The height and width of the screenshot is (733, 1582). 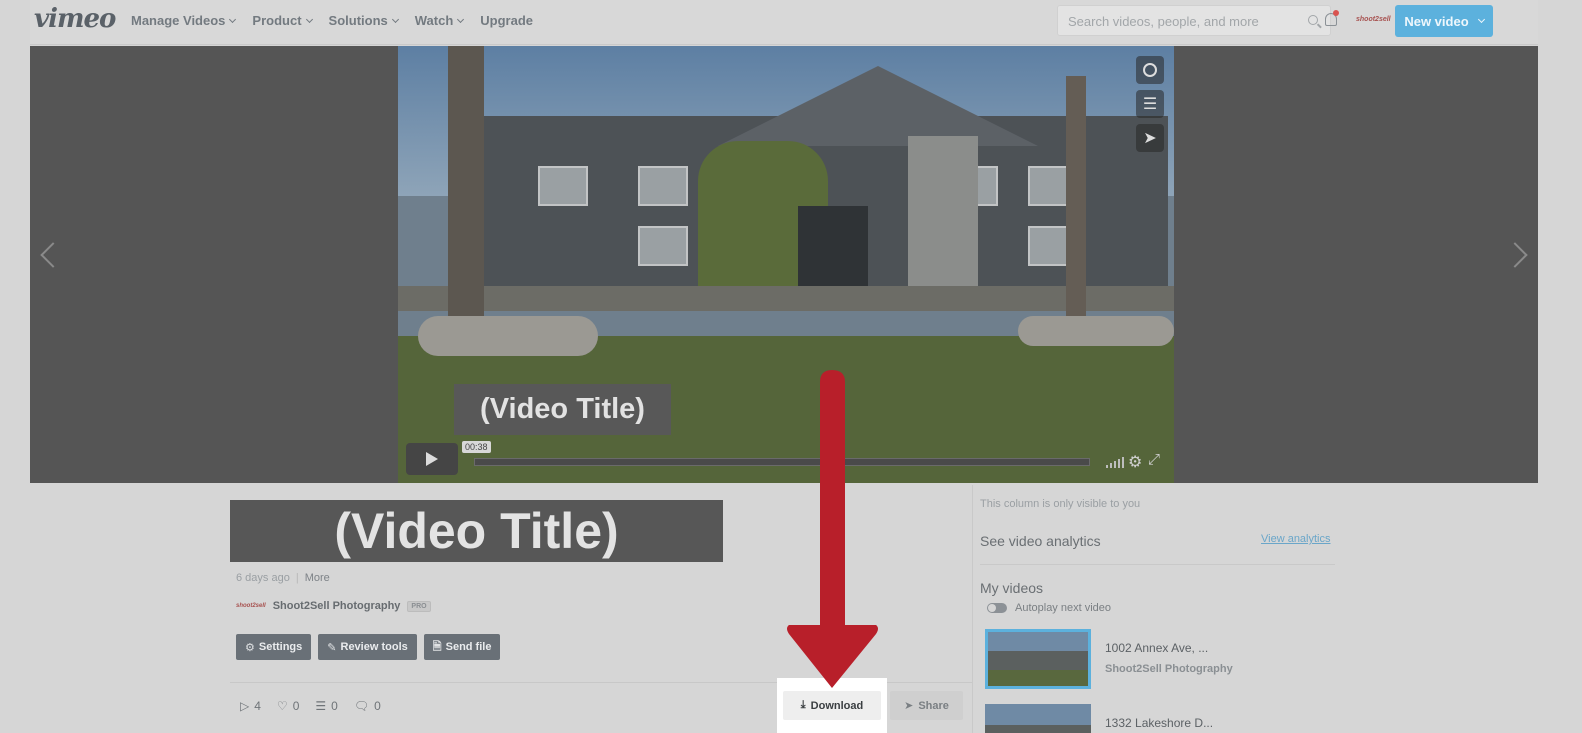 I want to click on pro-badge: PRO, so click(x=419, y=606).